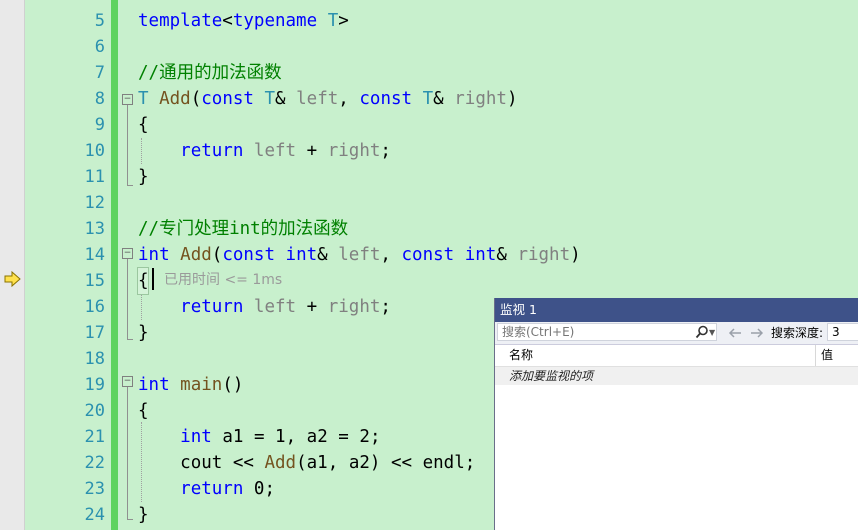  Describe the element at coordinates (94, 411) in the screenshot. I see `line-number: 20` at that location.